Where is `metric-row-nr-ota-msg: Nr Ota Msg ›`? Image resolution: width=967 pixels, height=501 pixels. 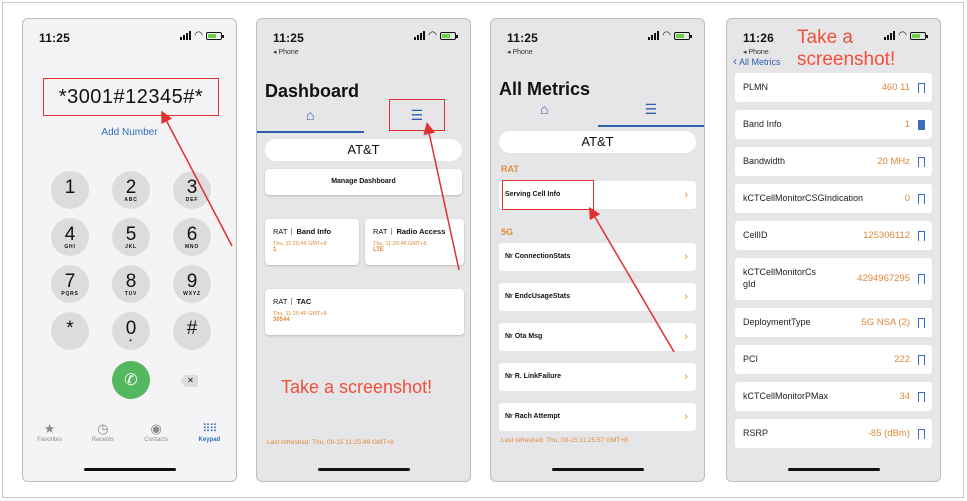 metric-row-nr-ota-msg: Nr Ota Msg › is located at coordinates (597, 337).